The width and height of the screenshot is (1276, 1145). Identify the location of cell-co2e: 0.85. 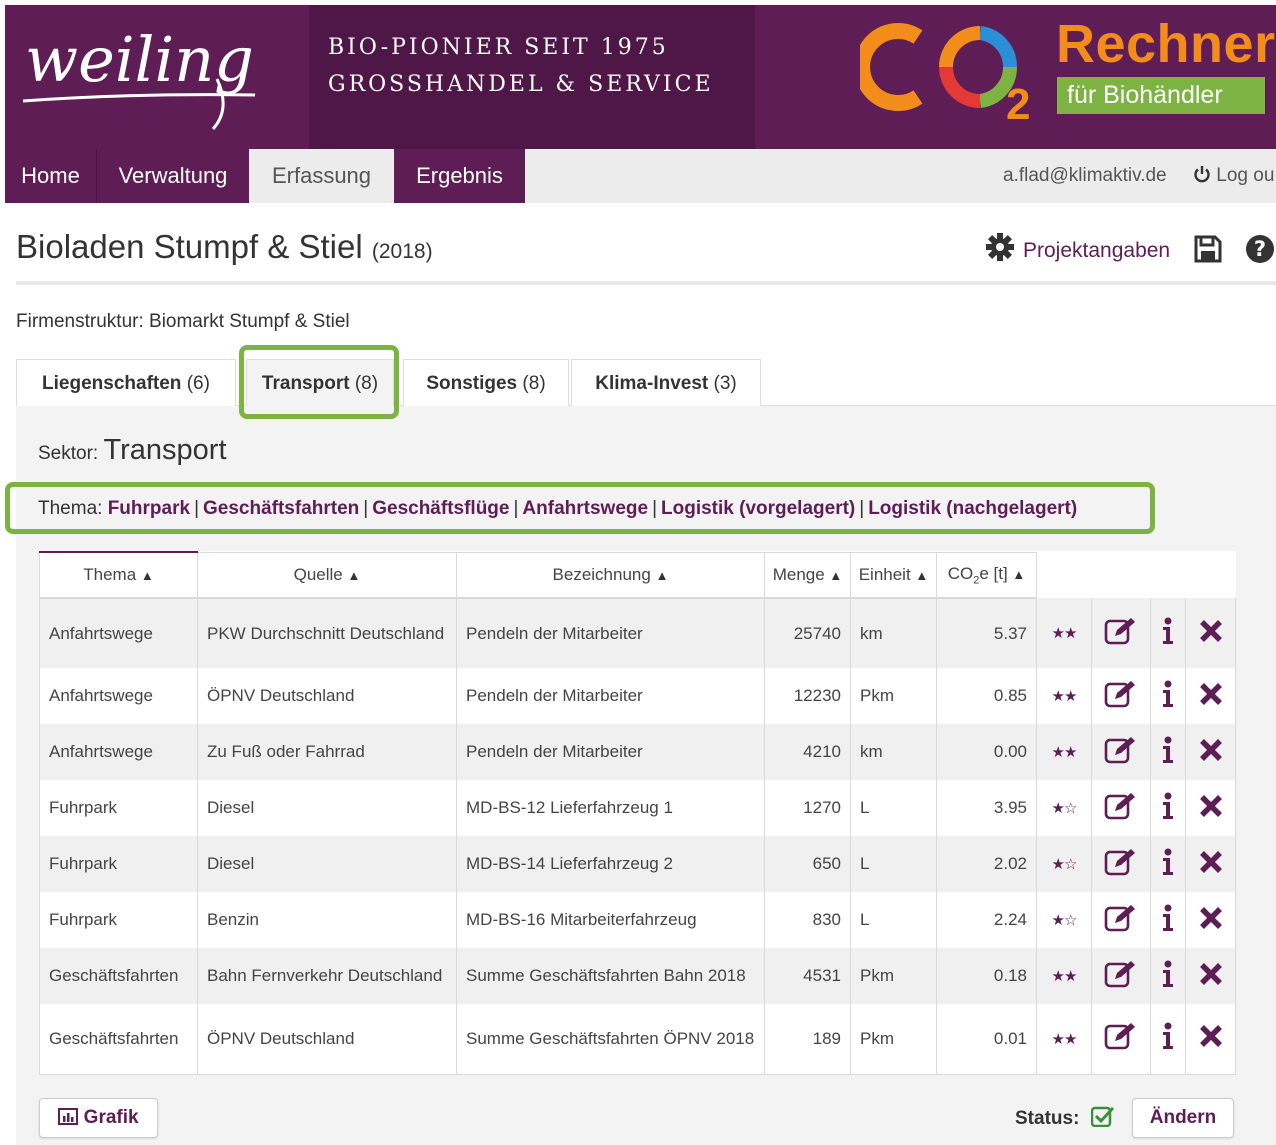
(986, 696).